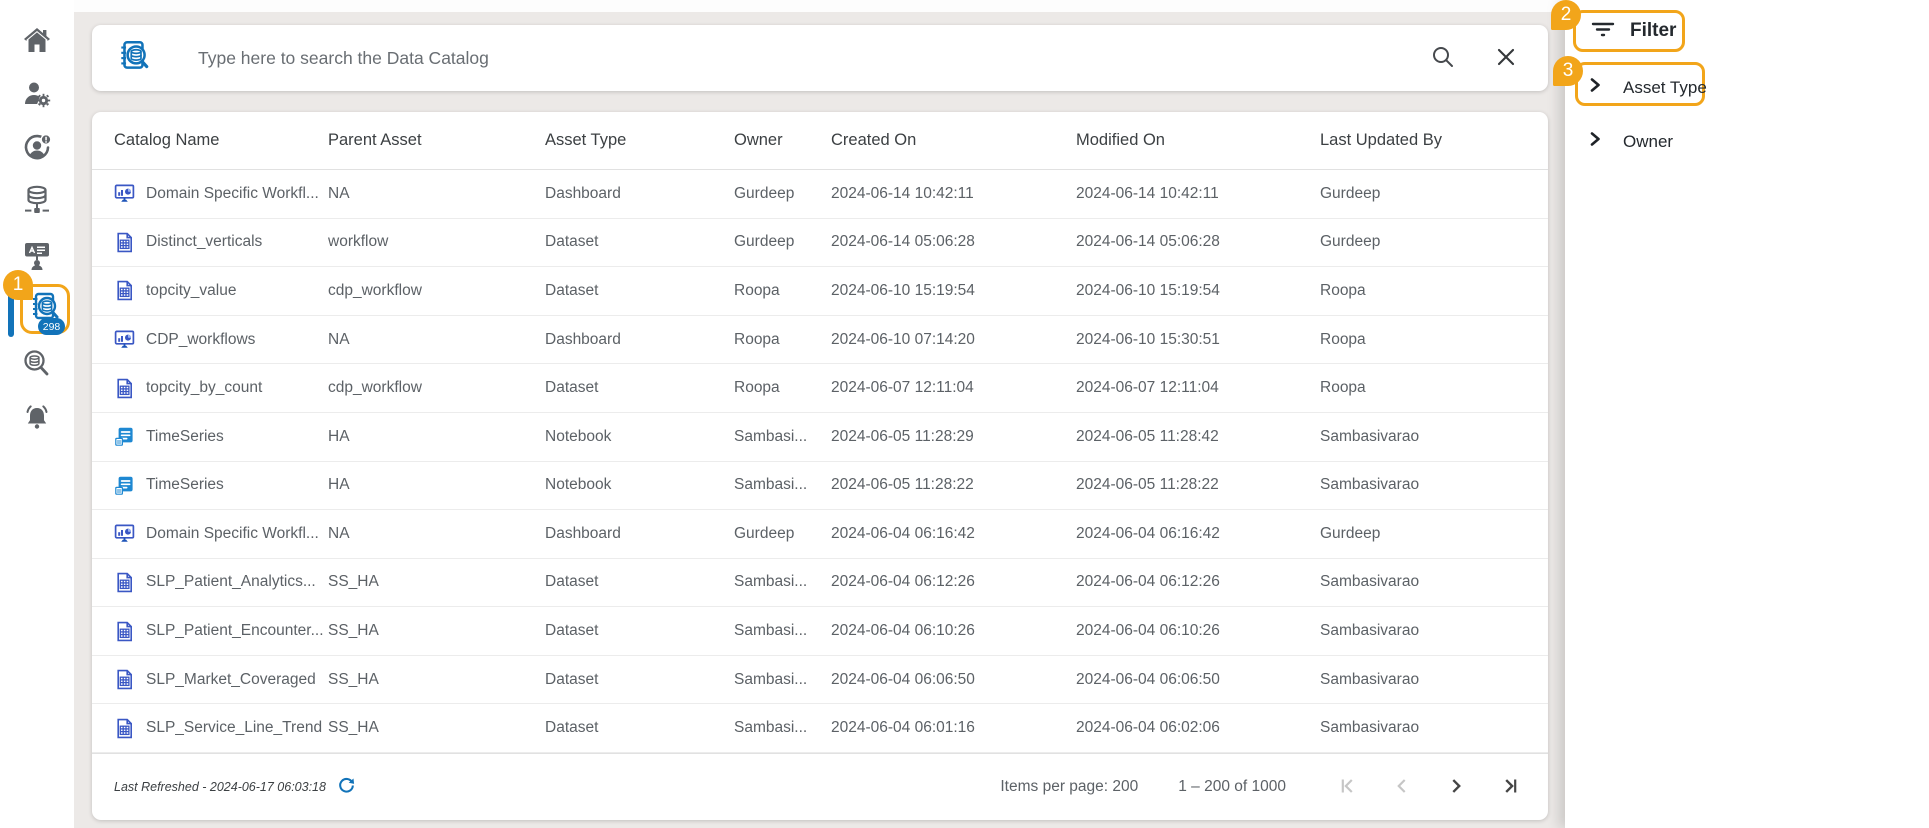 This screenshot has width=1929, height=828. Describe the element at coordinates (1566, 15) in the screenshot. I see `annotation-badge-2: 2` at that location.